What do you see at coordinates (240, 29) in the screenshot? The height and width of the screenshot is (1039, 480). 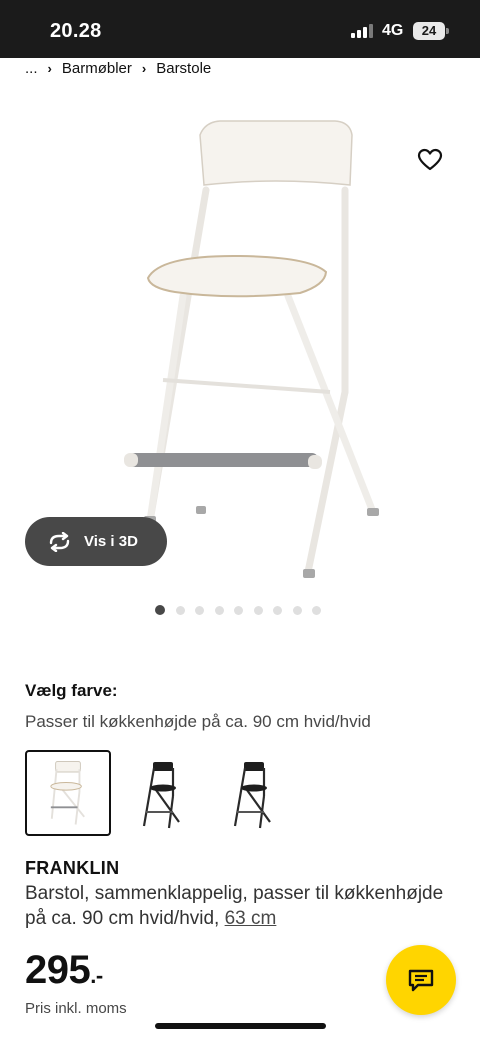 I see `status-bar: 20.28 4G 24` at bounding box center [240, 29].